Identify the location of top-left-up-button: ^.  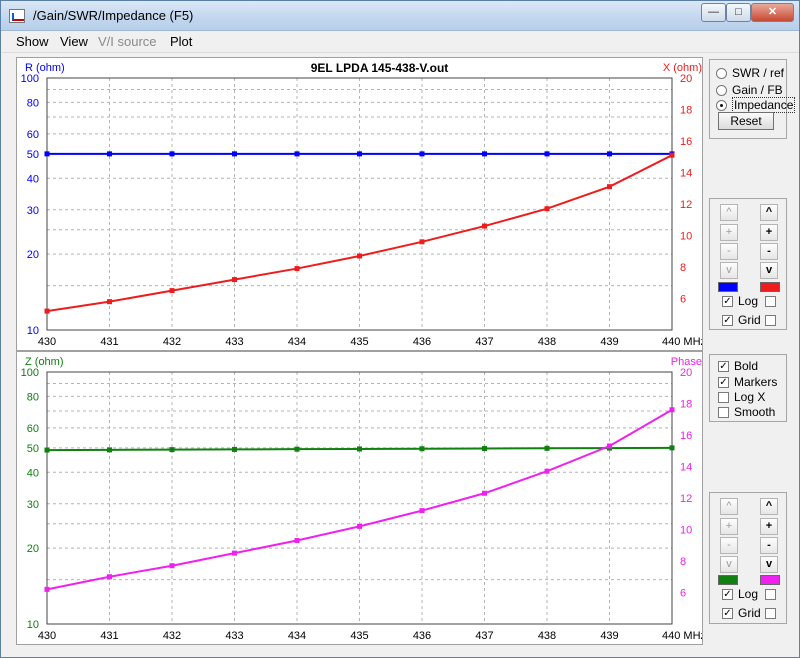
(729, 212).